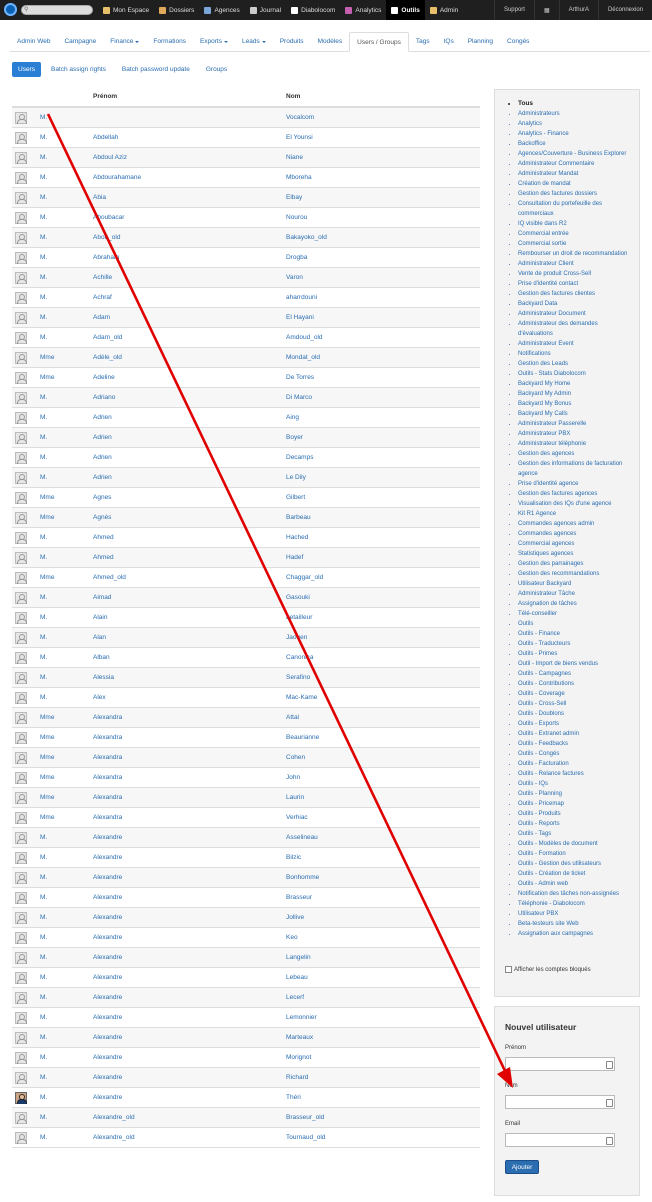 This screenshot has height=1202, width=652. I want to click on table-row: M. Alan Jaouen, so click(246, 638).